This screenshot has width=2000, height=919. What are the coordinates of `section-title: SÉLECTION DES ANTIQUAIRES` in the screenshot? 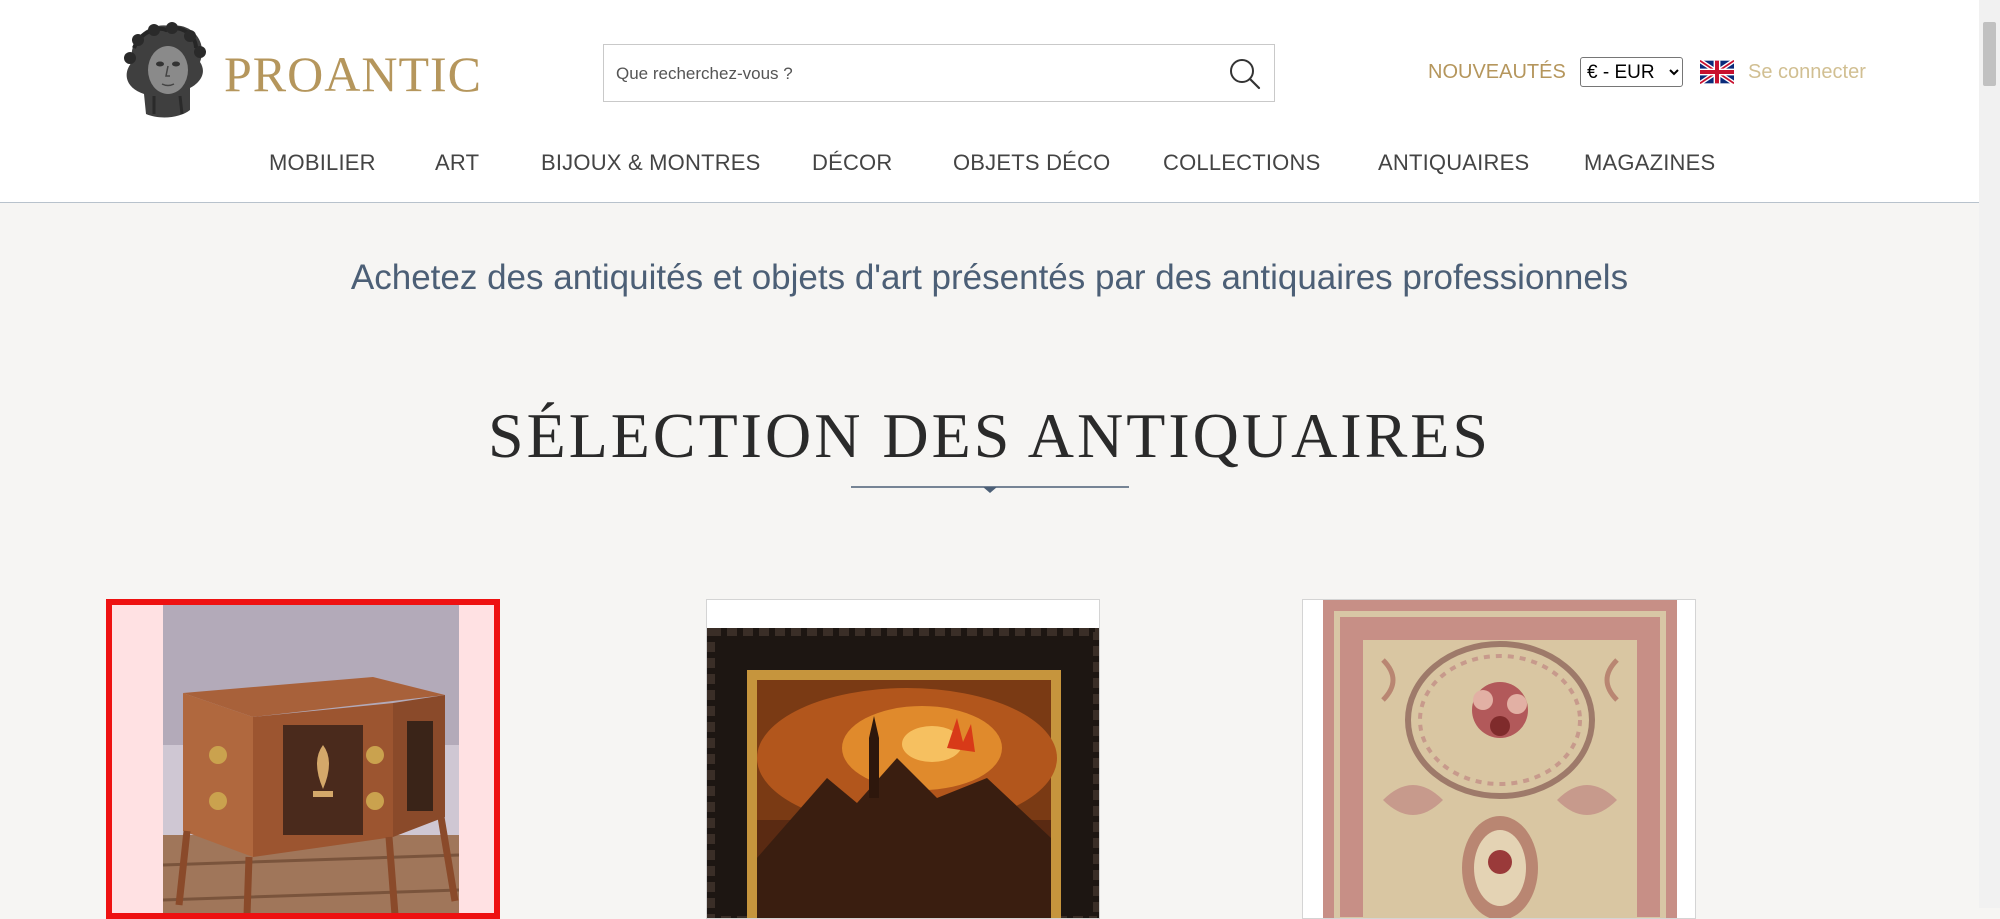 It's located at (989, 435).